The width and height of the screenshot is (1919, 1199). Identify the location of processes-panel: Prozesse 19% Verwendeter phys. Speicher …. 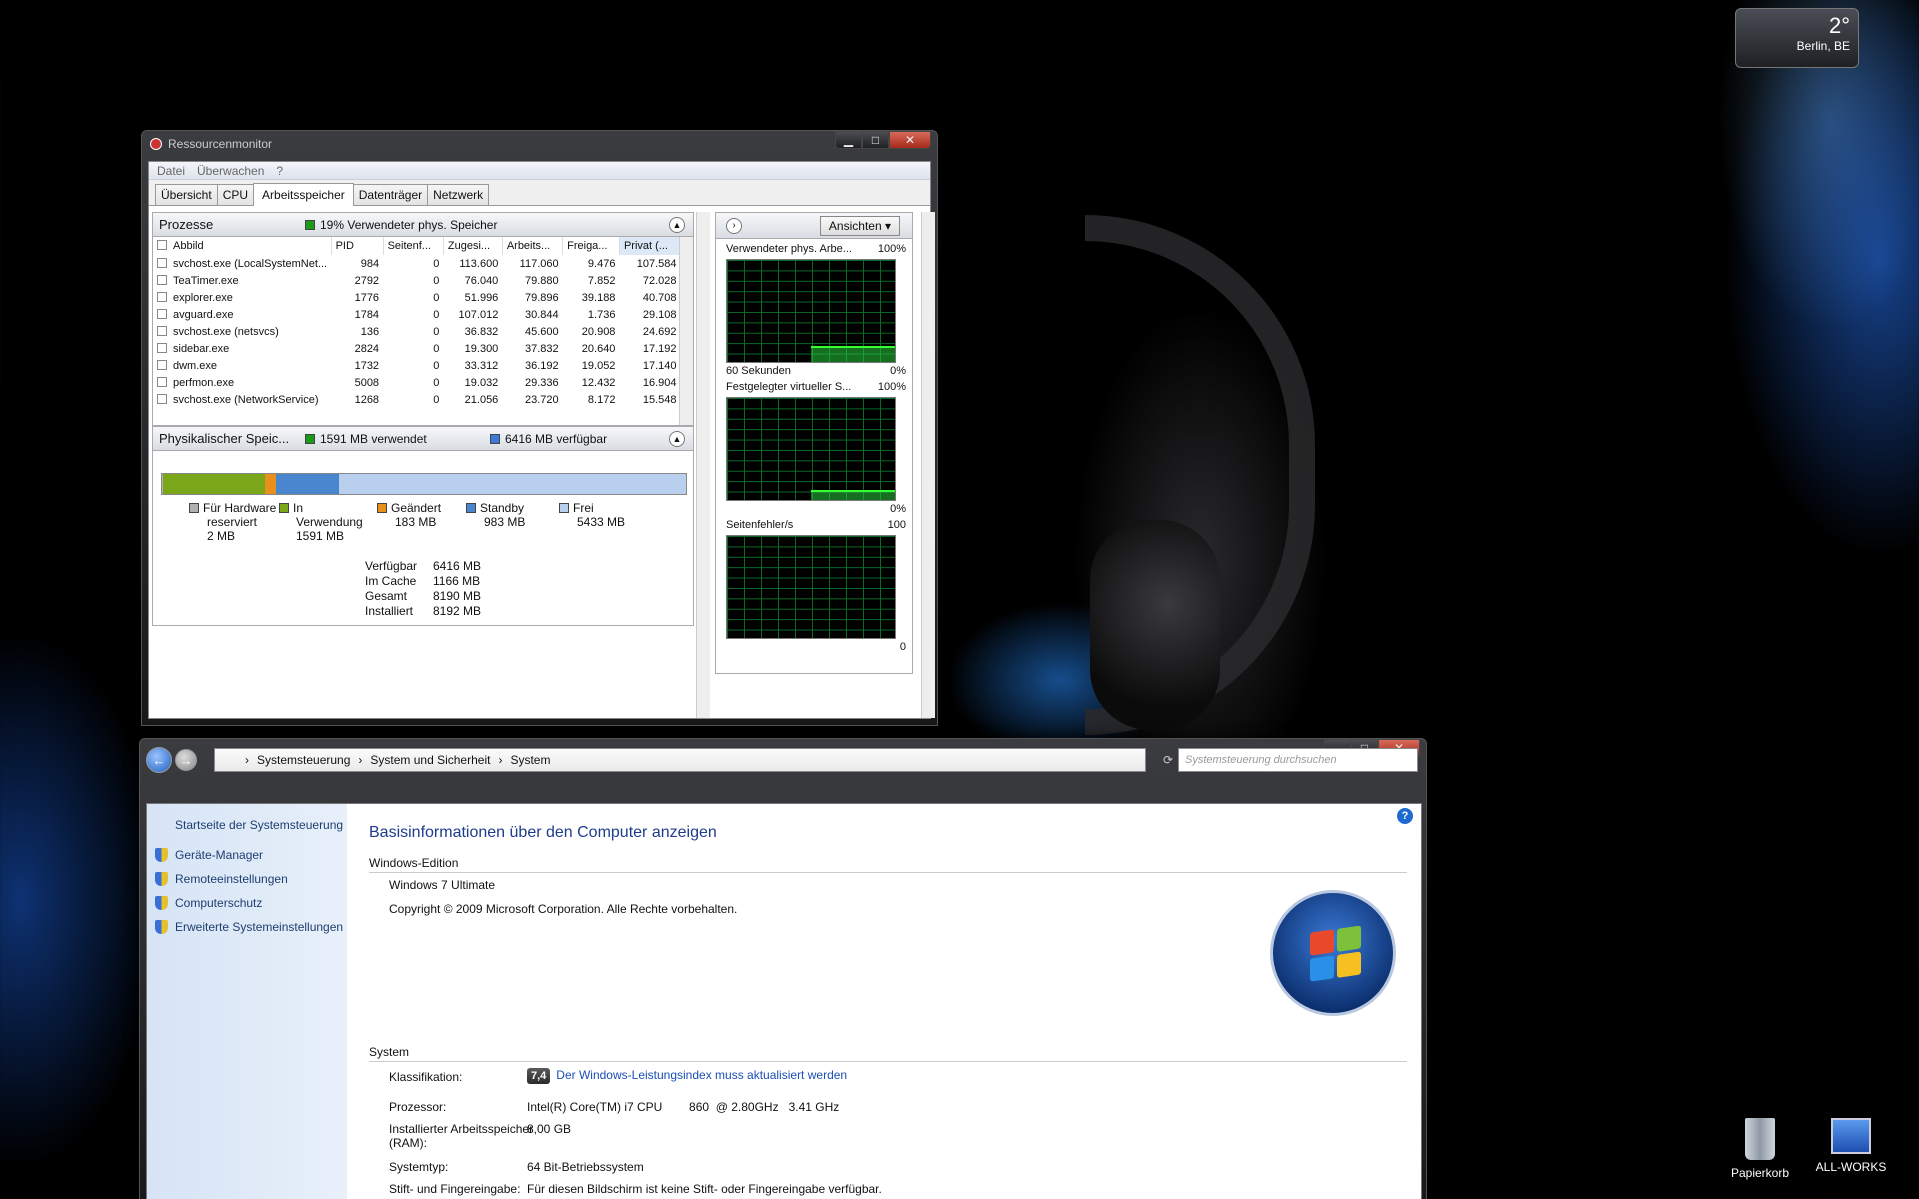
(423, 319).